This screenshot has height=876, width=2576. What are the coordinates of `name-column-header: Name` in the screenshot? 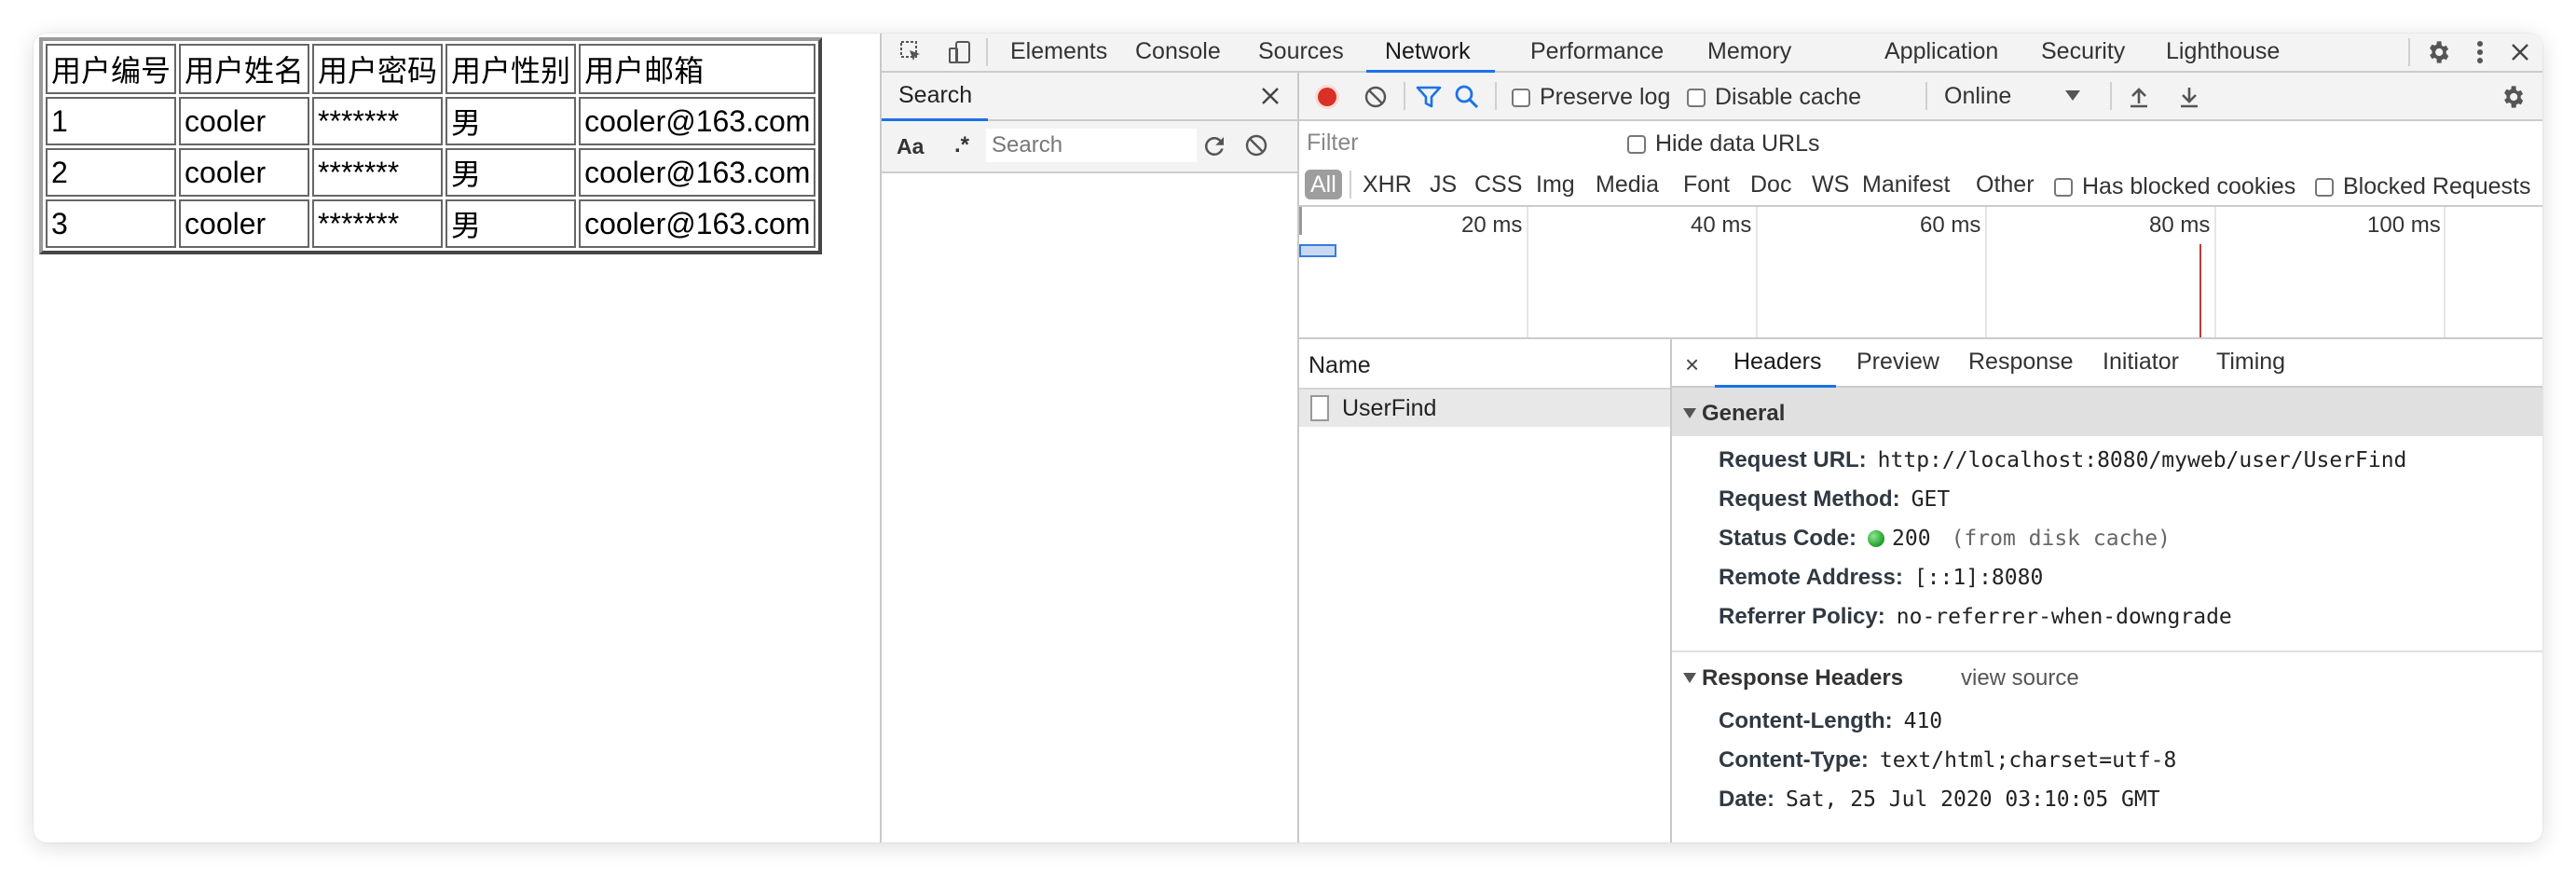 It's located at (1340, 365).